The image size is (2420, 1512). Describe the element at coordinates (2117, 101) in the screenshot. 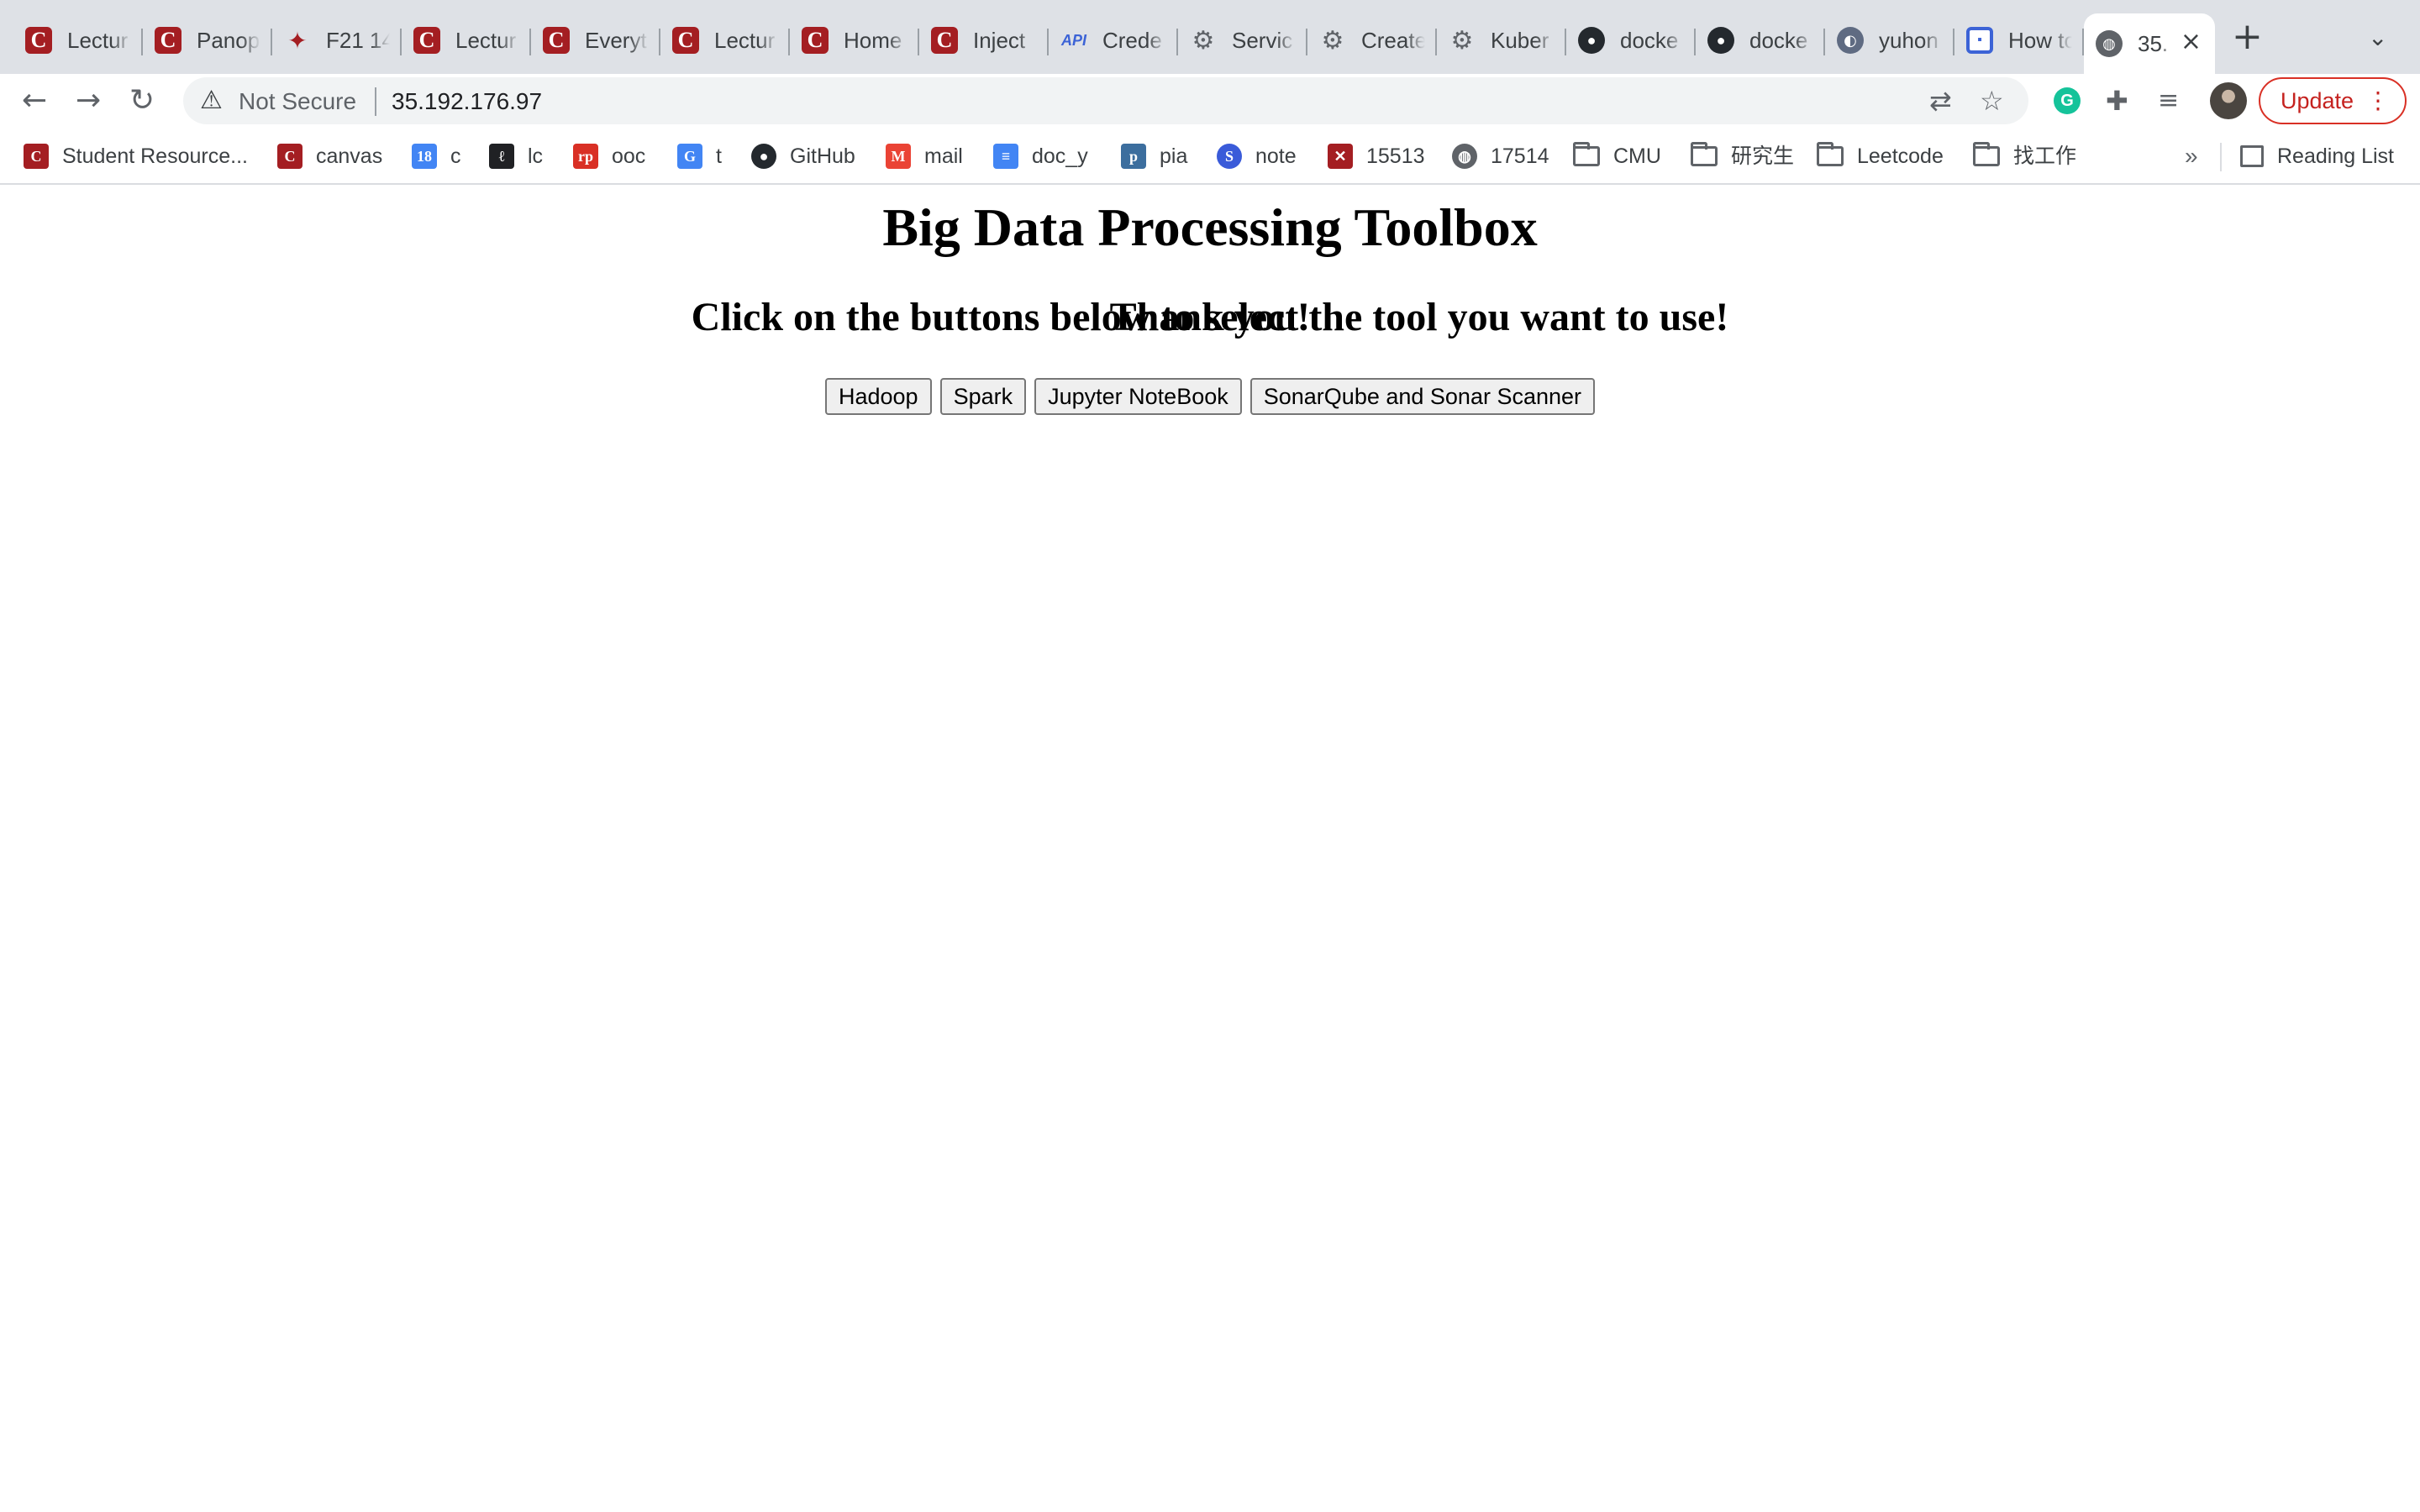

I see `extensions-puzzle-icon: ✚` at that location.